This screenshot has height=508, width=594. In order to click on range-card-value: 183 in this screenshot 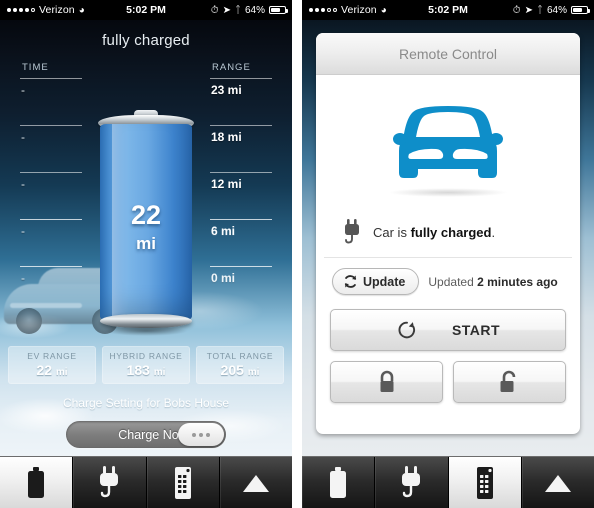, I will do `click(138, 370)`.